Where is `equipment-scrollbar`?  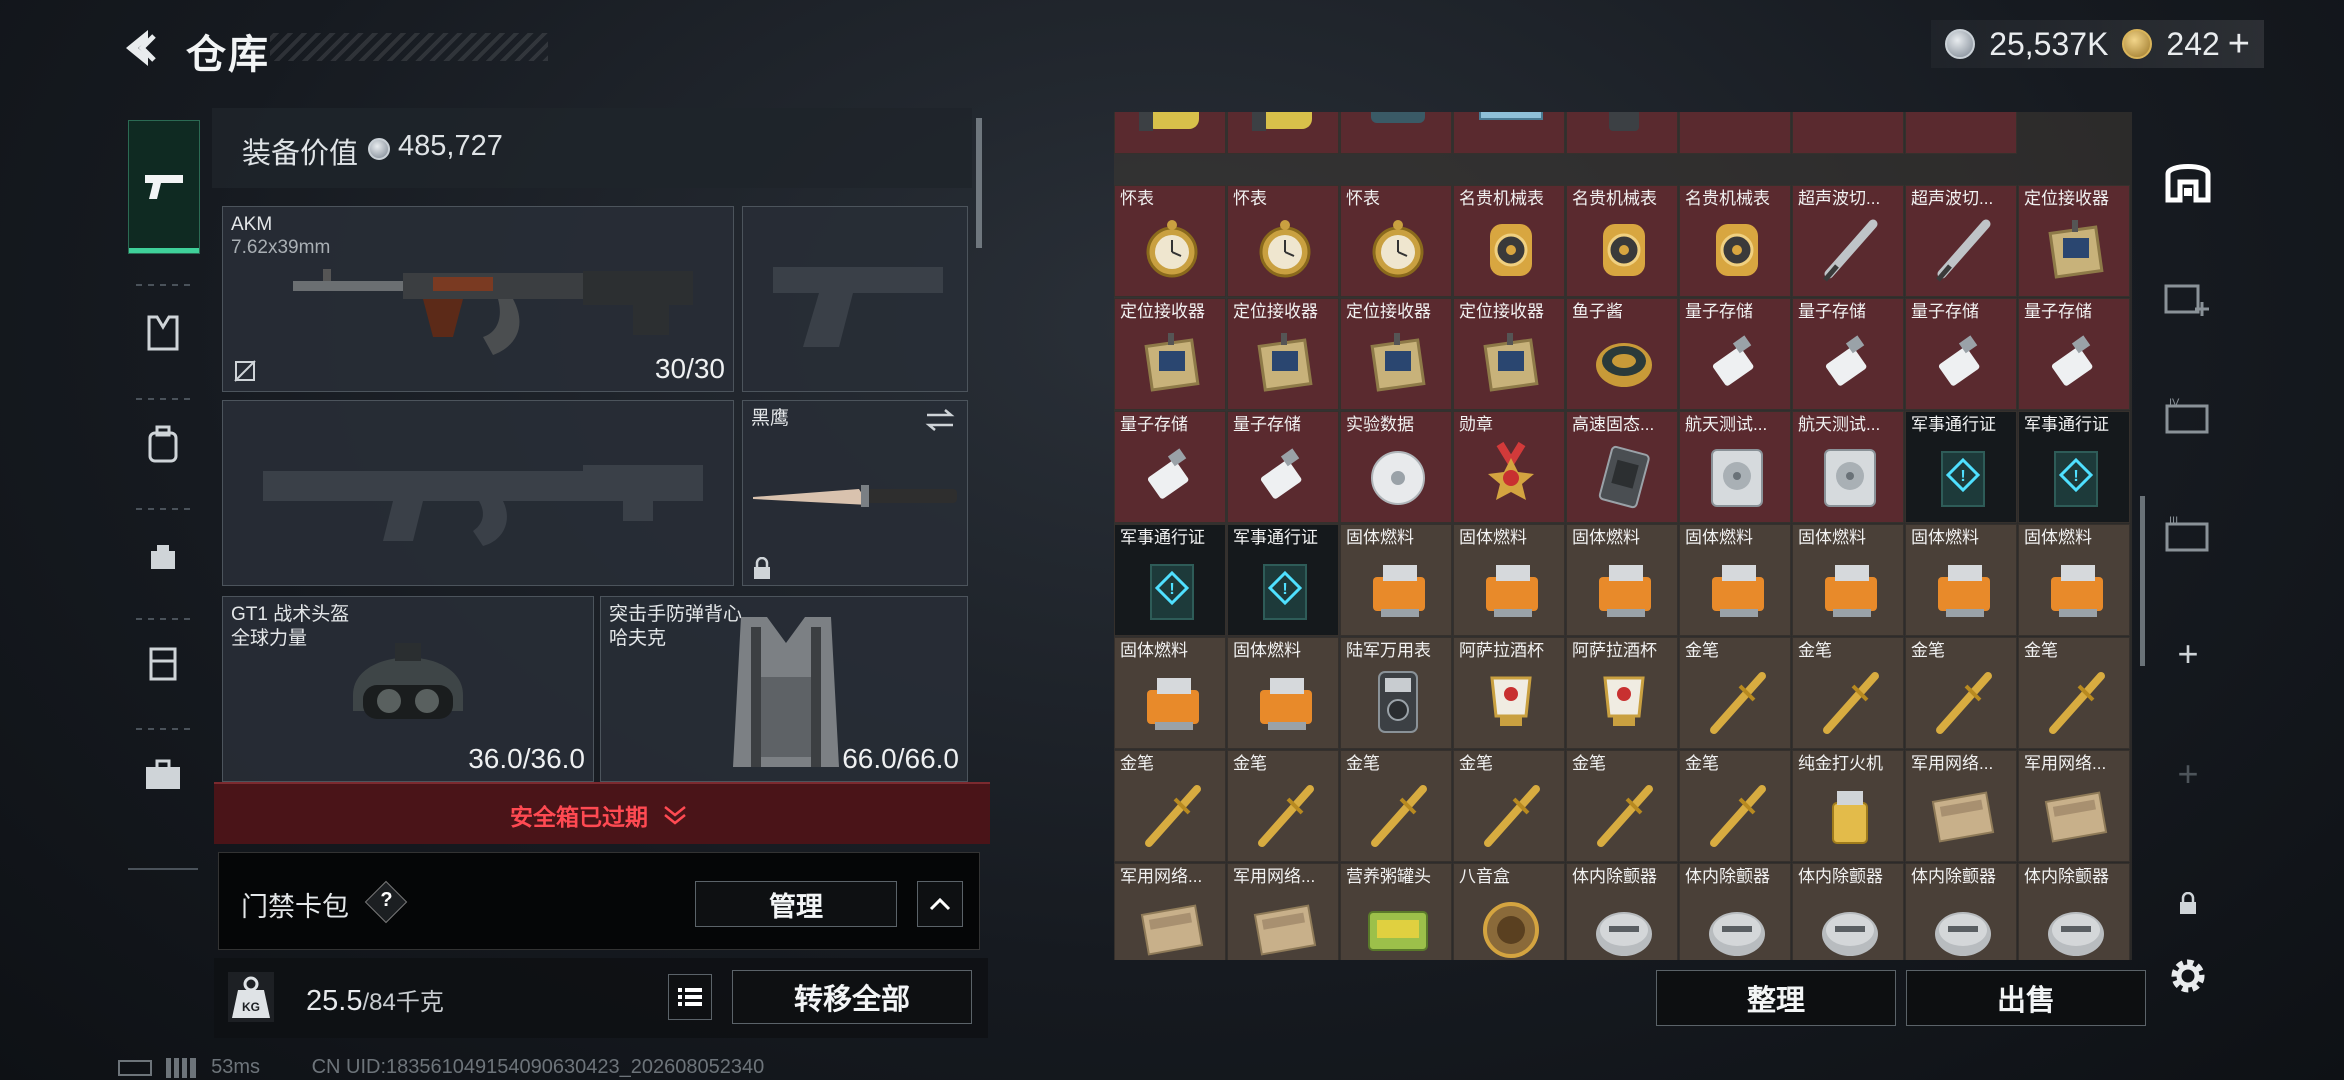 equipment-scrollbar is located at coordinates (979, 183).